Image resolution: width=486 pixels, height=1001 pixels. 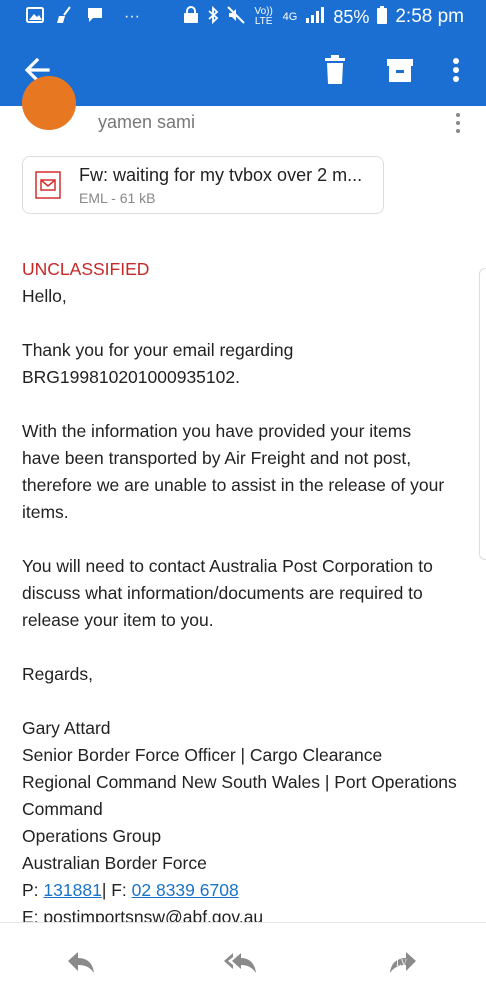 What do you see at coordinates (191, 17) in the screenshot?
I see `lock-icon` at bounding box center [191, 17].